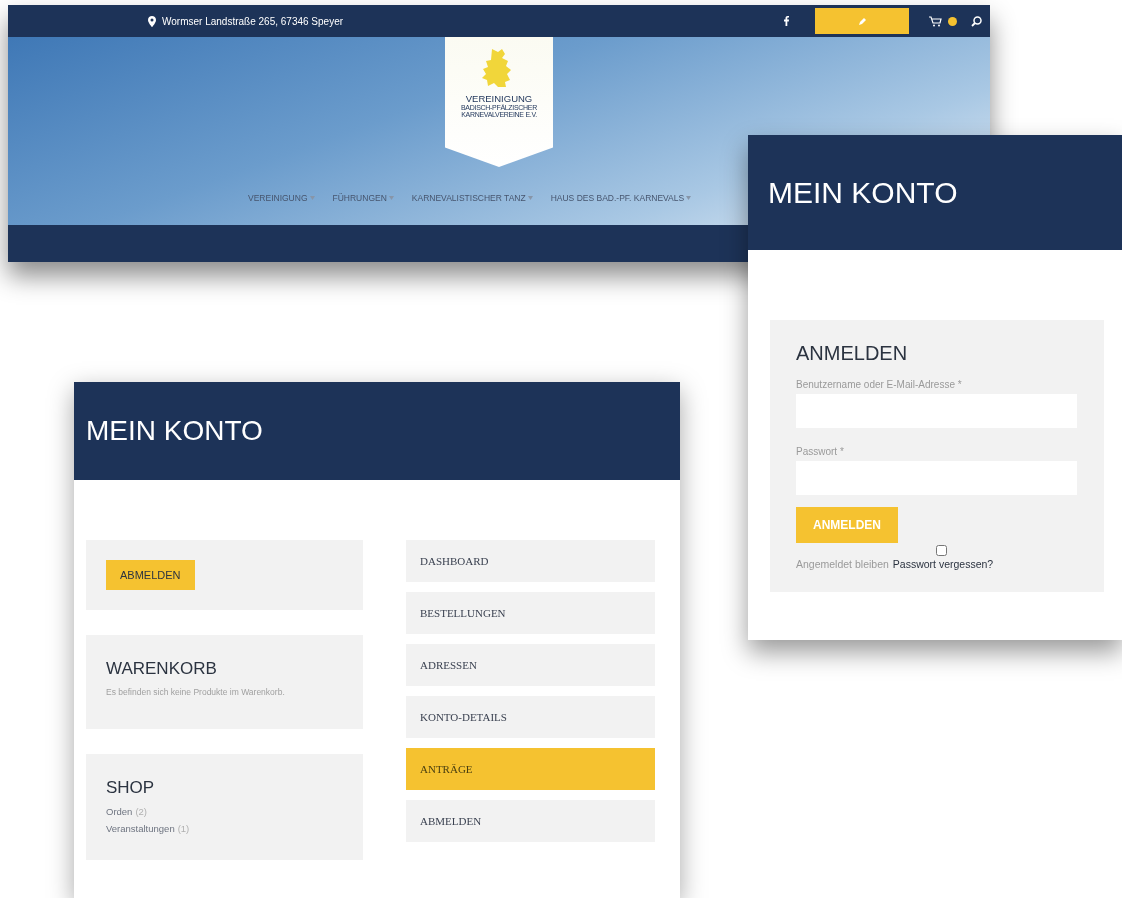  I want to click on item-count: (1), so click(183, 828).